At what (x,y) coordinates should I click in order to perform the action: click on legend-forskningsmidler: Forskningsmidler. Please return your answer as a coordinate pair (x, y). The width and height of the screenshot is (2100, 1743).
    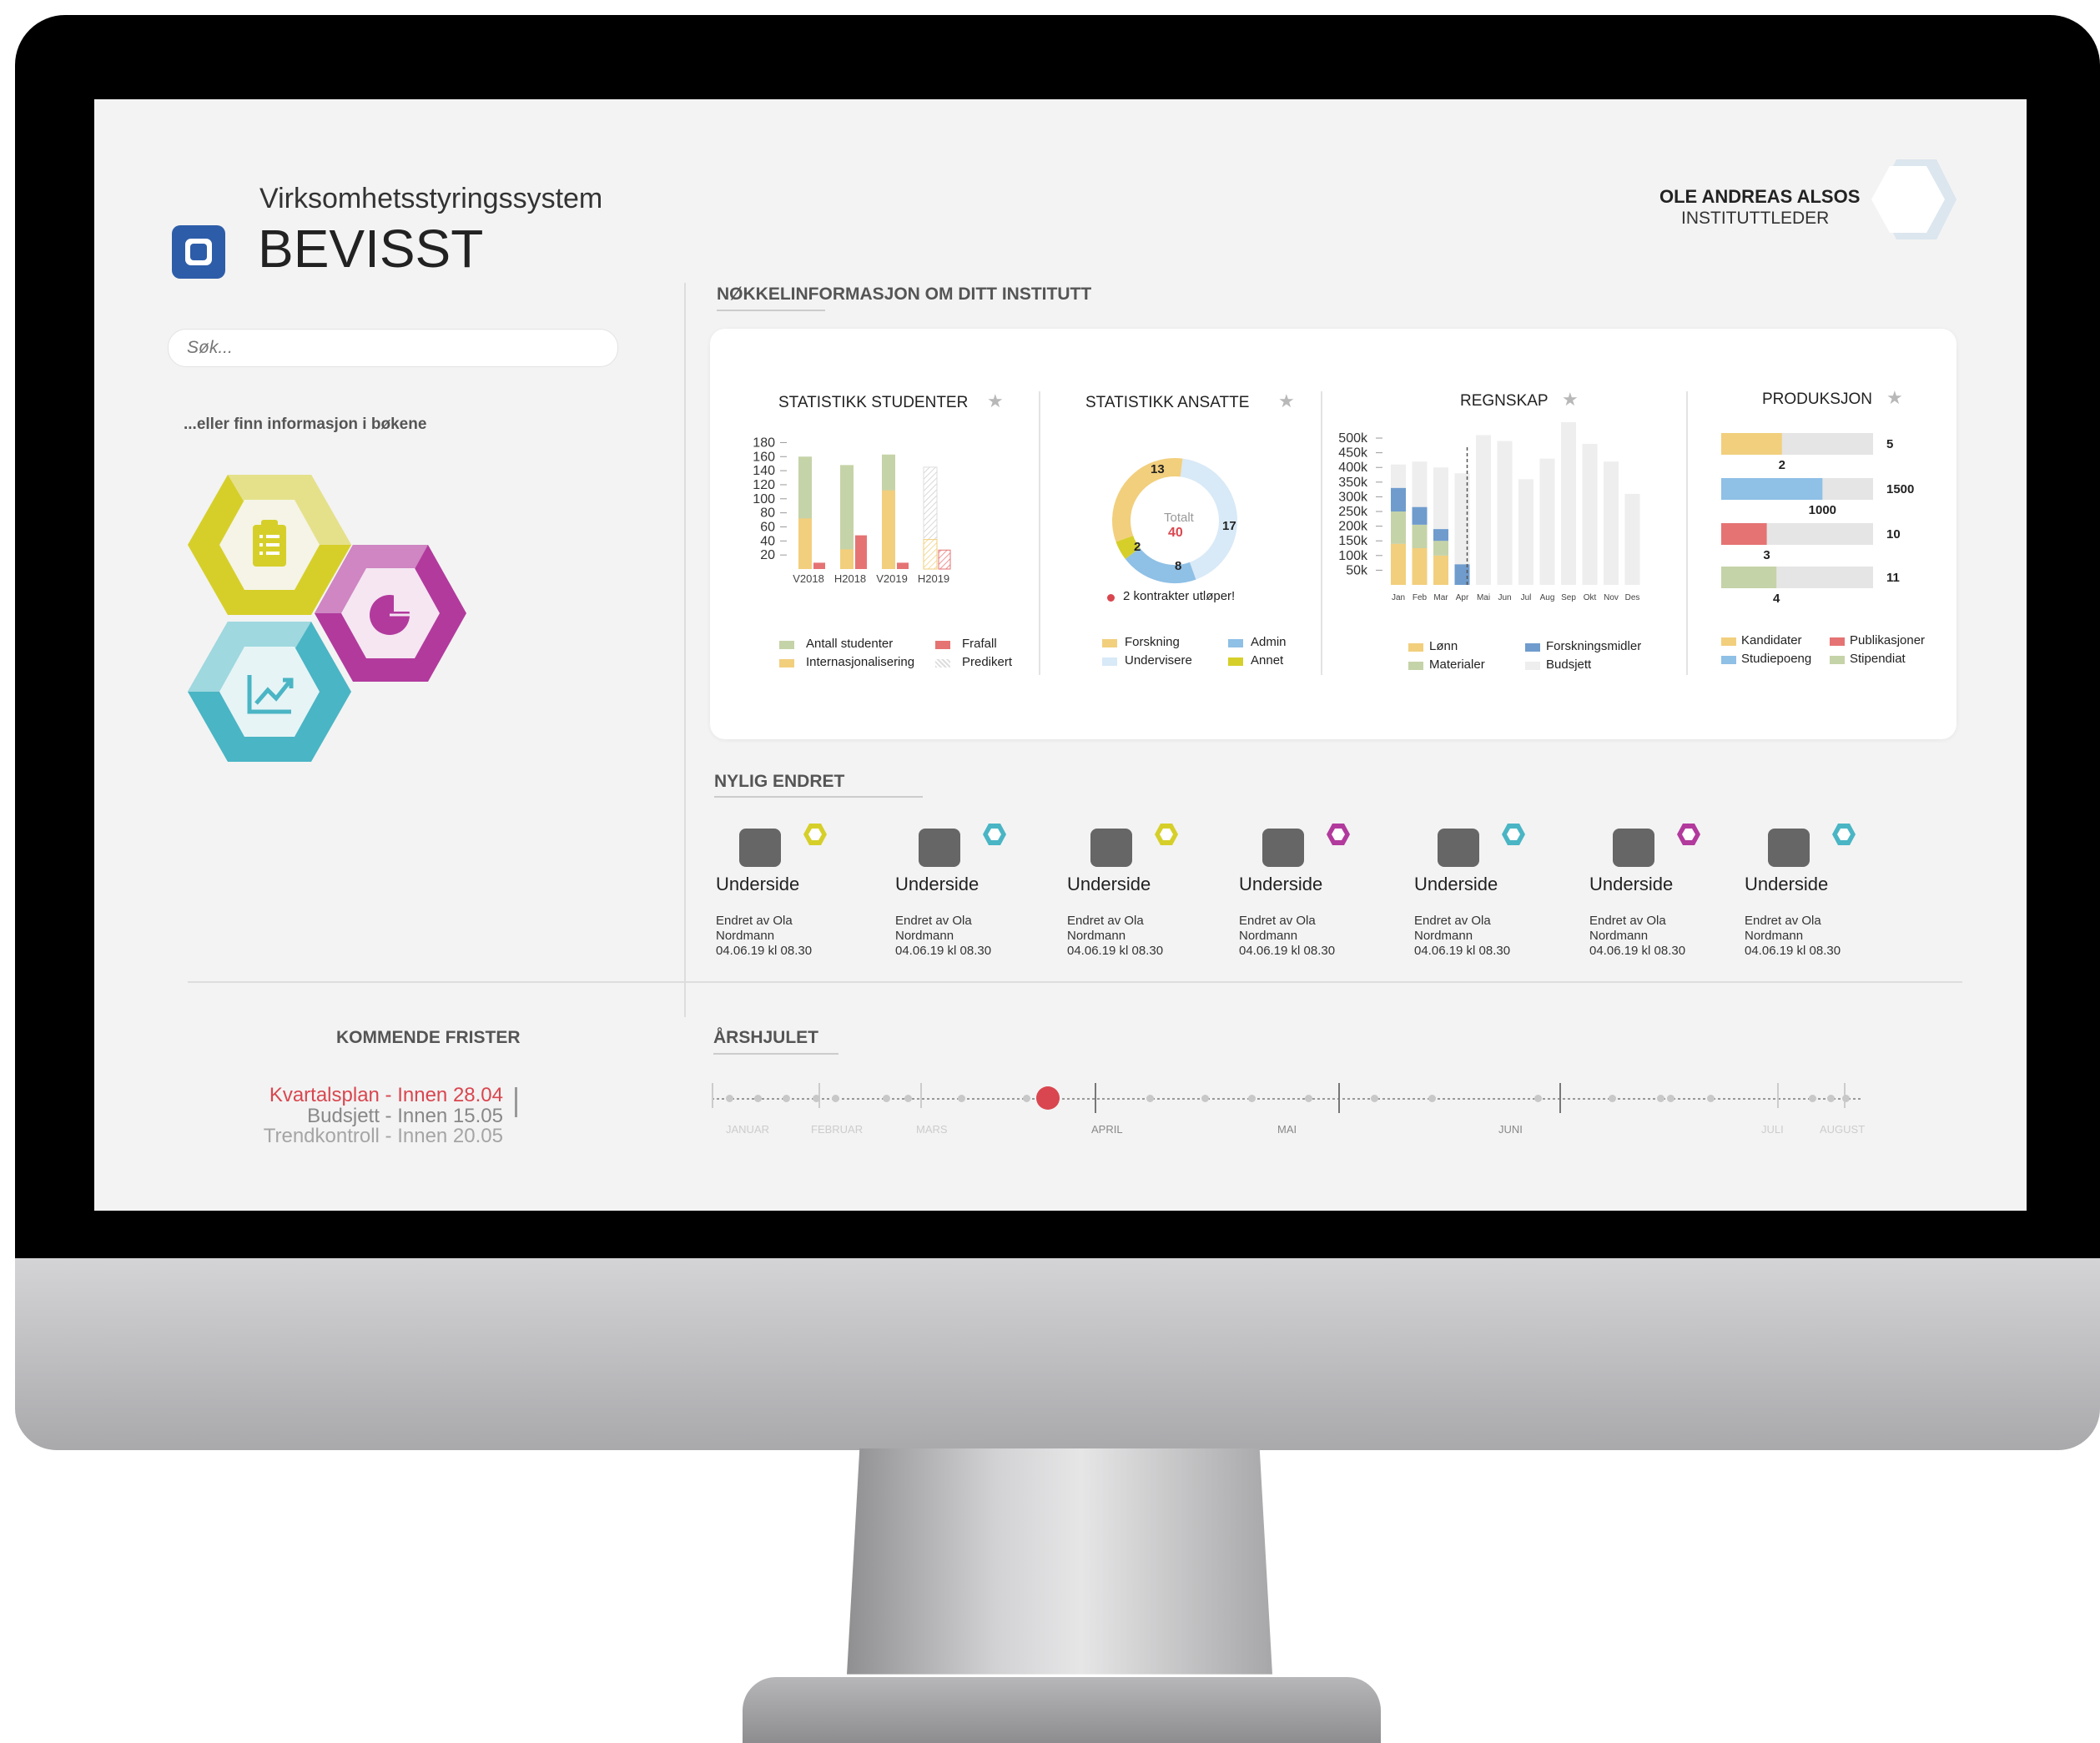
    Looking at the image, I should click on (1594, 646).